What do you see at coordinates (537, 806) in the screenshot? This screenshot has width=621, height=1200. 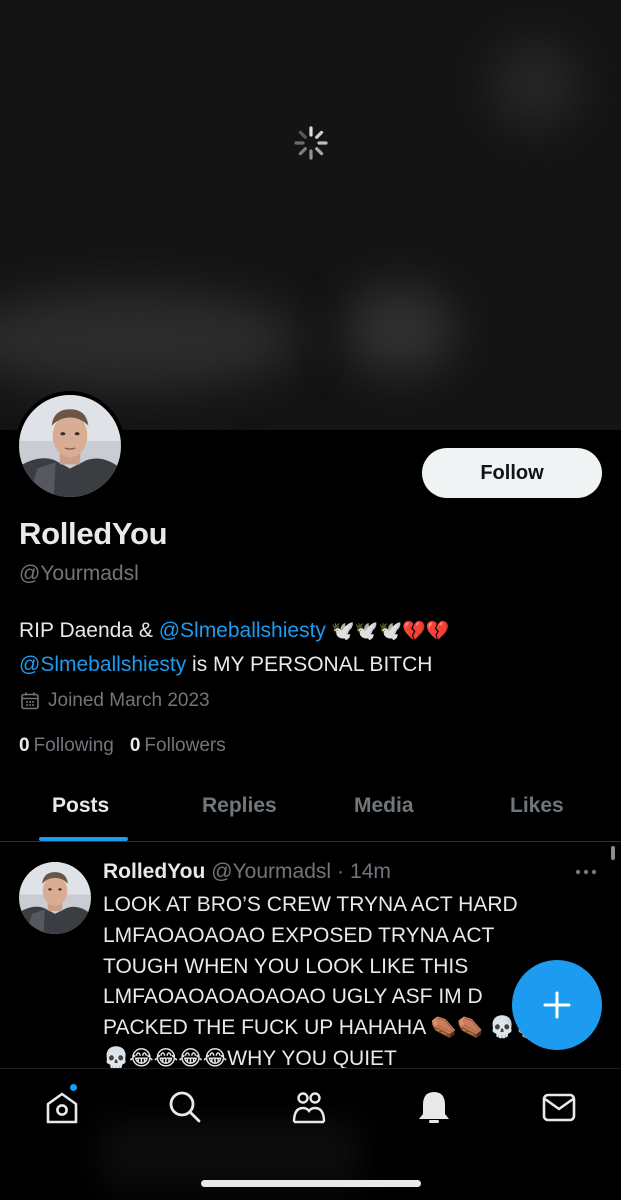 I see `tab-likes: Likes` at bounding box center [537, 806].